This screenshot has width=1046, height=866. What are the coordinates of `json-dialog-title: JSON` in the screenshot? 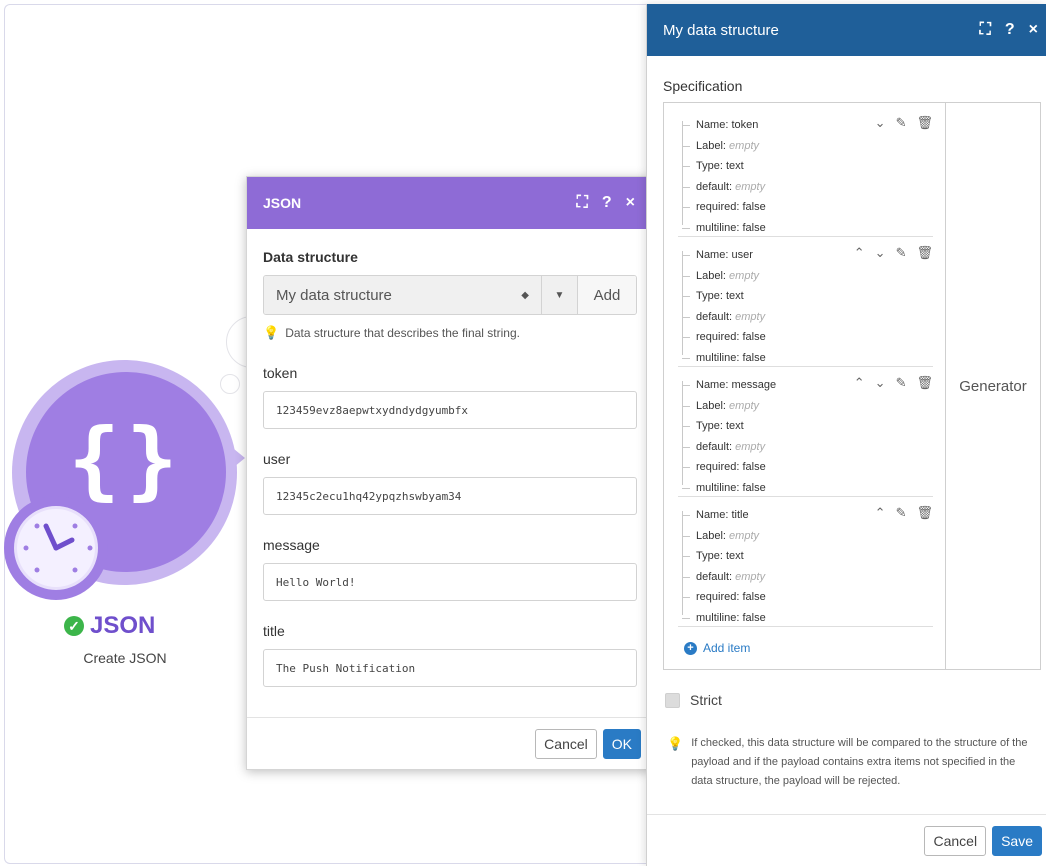 It's located at (282, 203).